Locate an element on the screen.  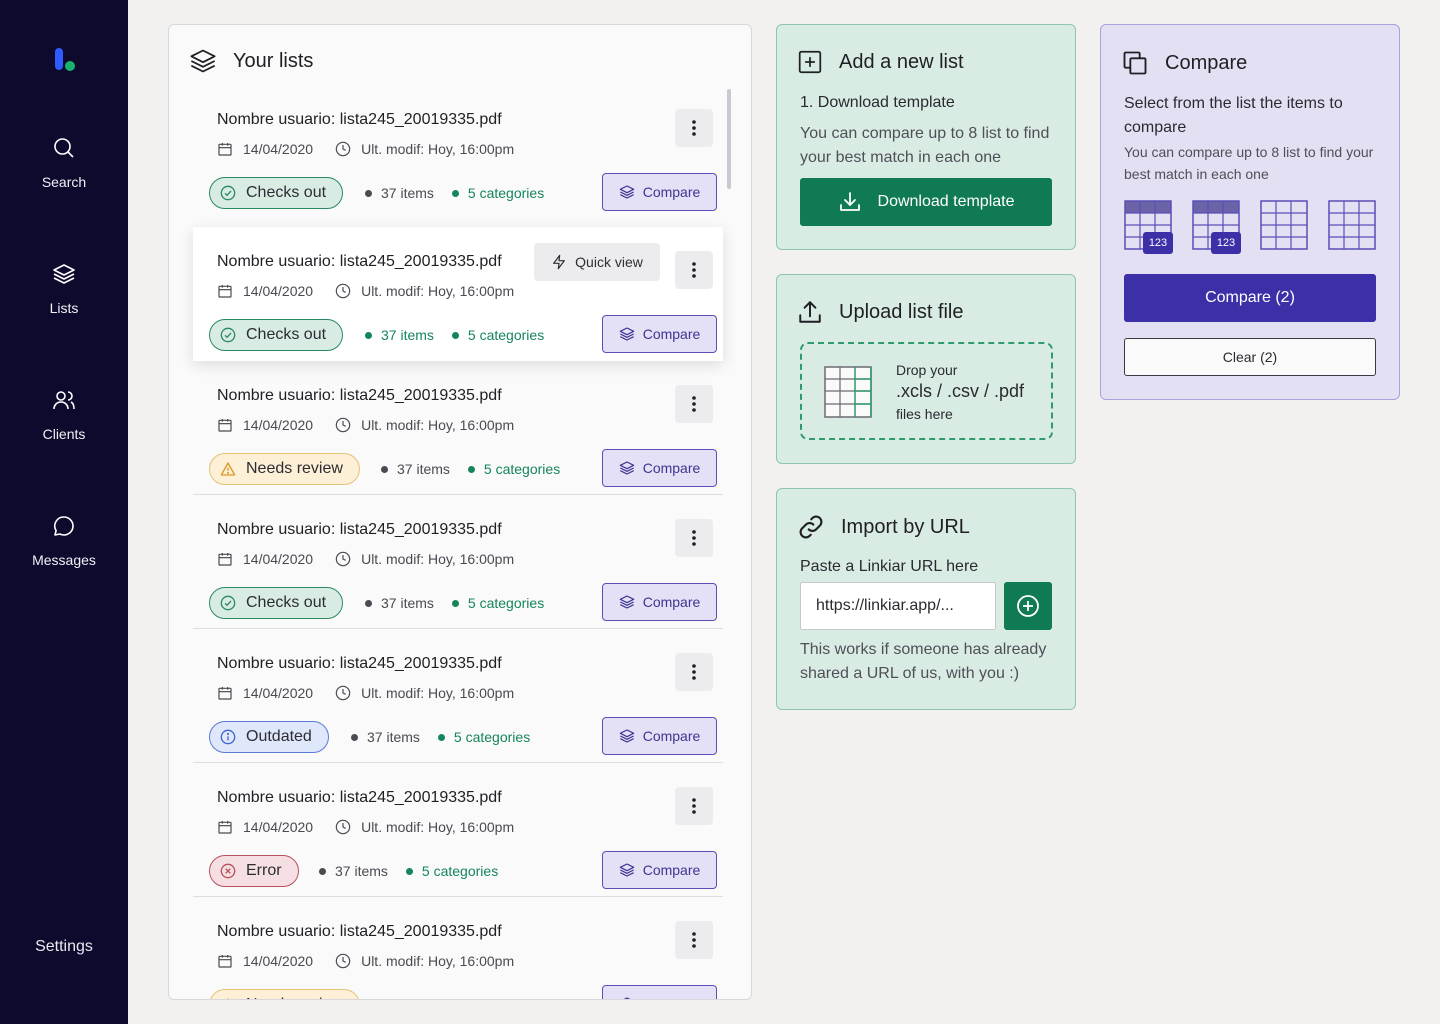
logo-icon is located at coordinates (65, 59).